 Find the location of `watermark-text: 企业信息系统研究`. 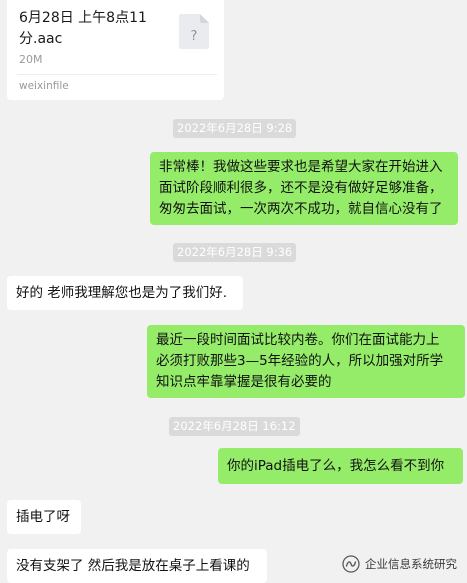

watermark-text: 企业信息系统研究 is located at coordinates (411, 564).